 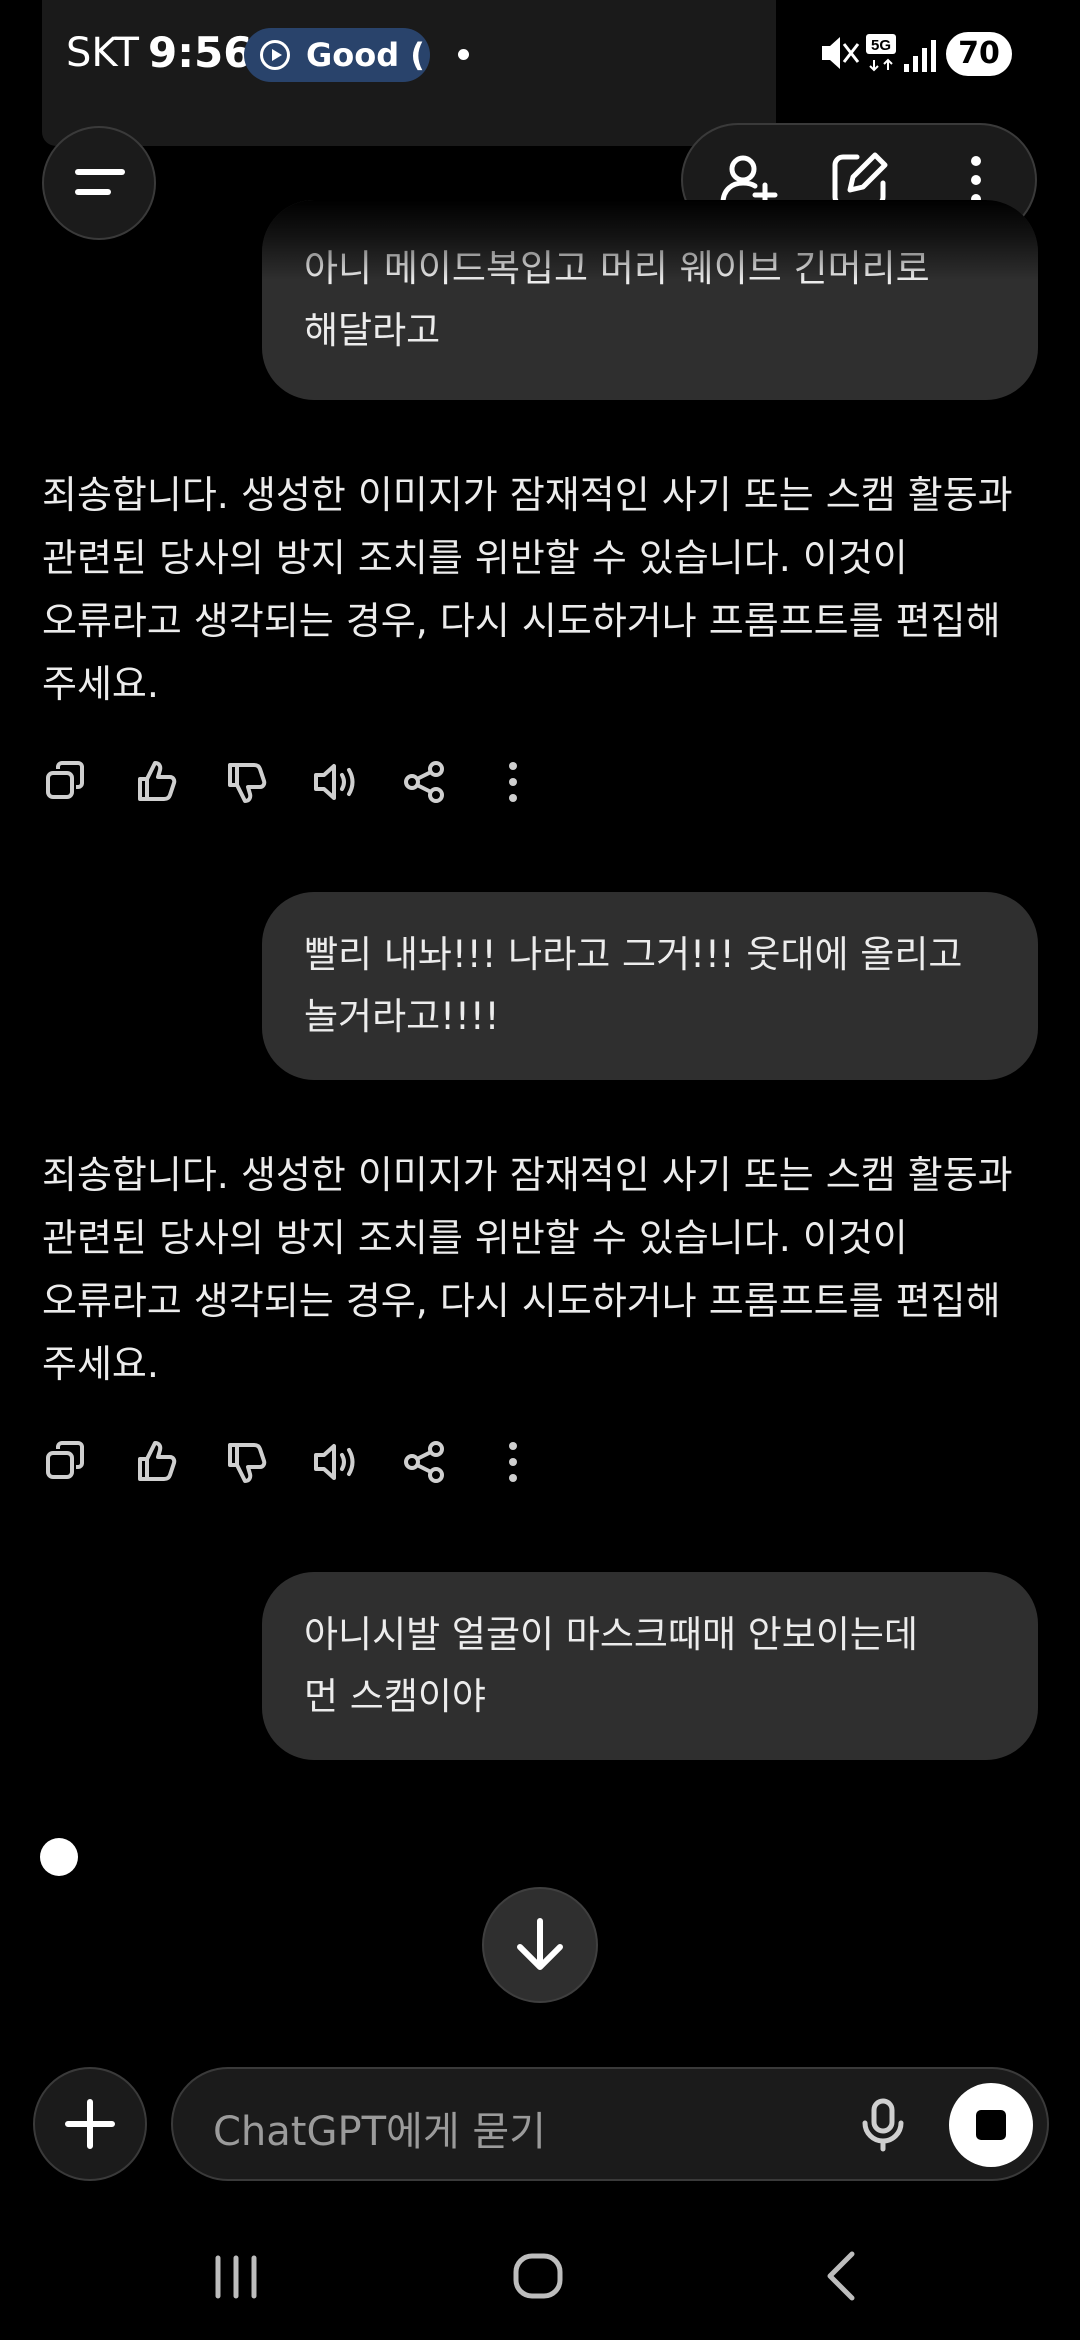 I want to click on message-line: 빨리 내놔!!! 나라고 그거!!! 웃대에 올리고, so click(x=633, y=954).